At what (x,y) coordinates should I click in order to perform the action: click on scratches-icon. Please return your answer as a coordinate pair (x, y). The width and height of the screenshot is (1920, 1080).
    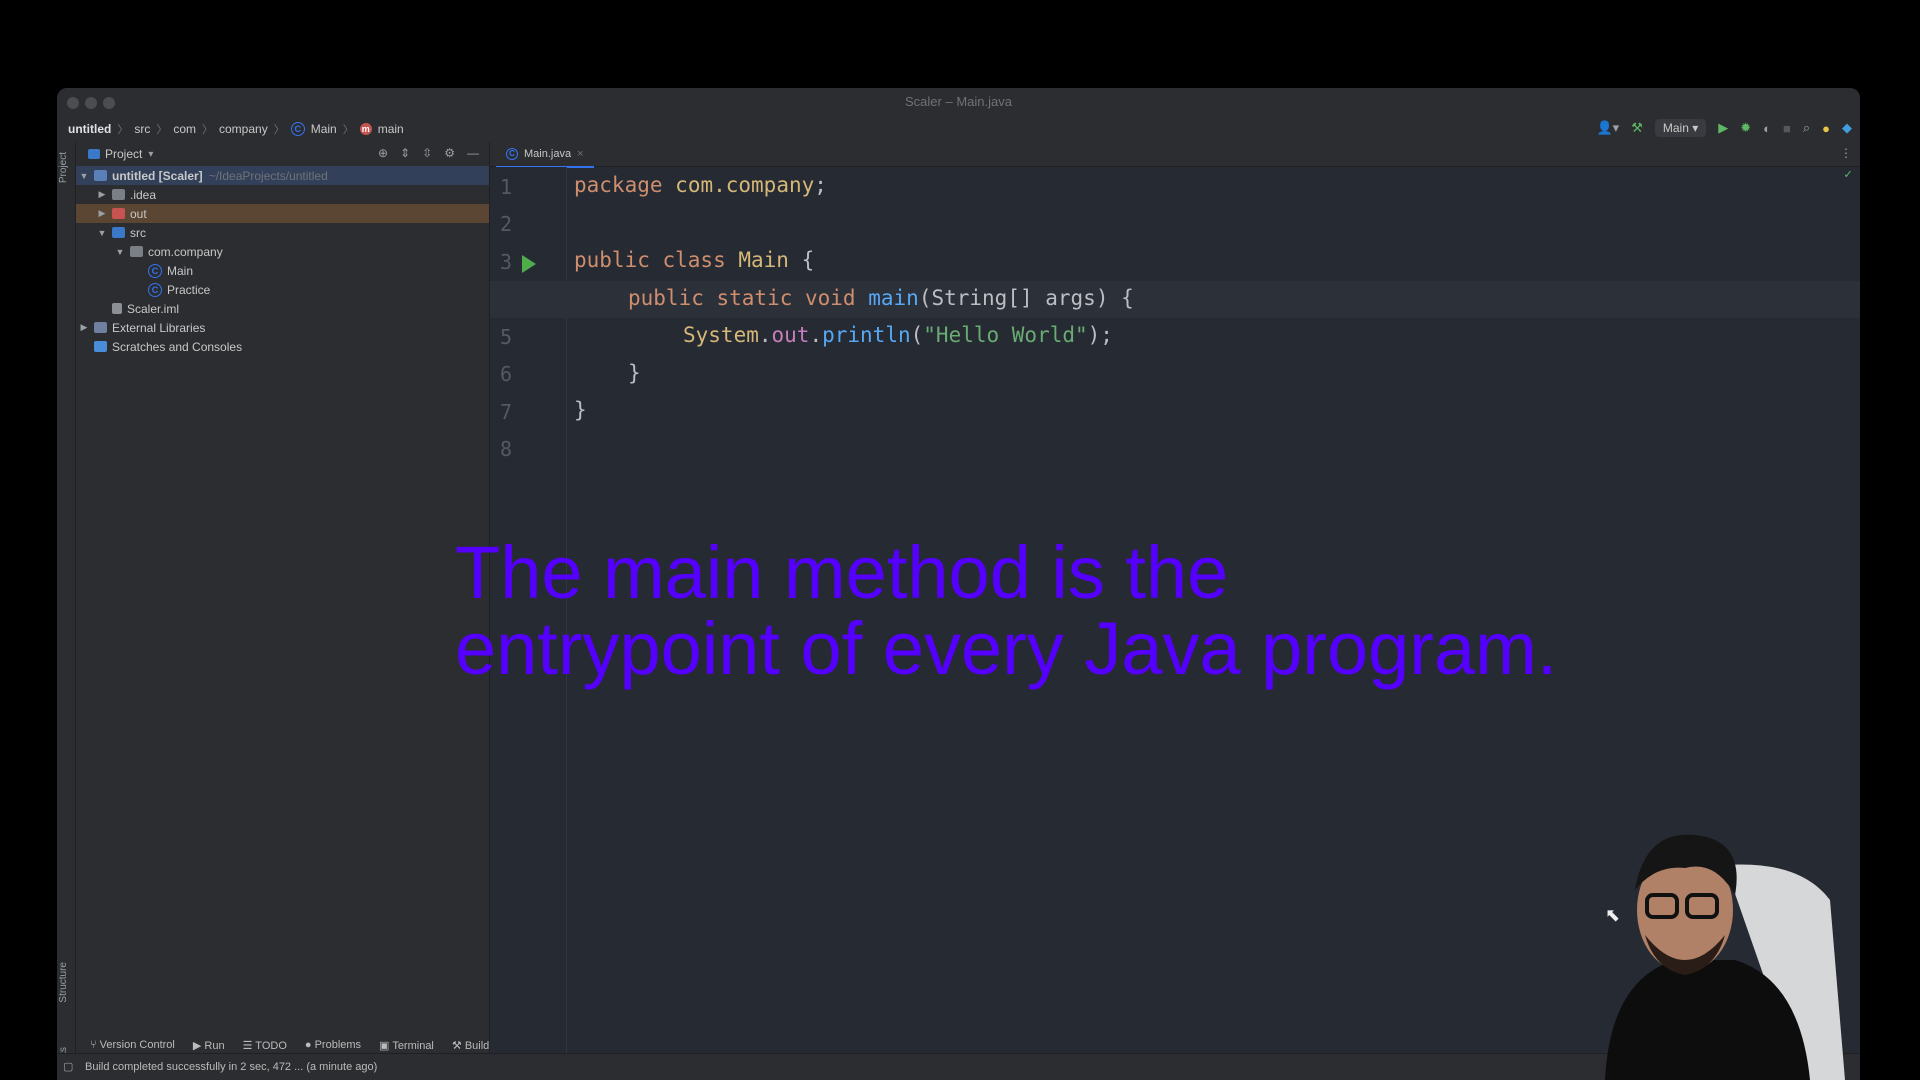
    Looking at the image, I should click on (100, 346).